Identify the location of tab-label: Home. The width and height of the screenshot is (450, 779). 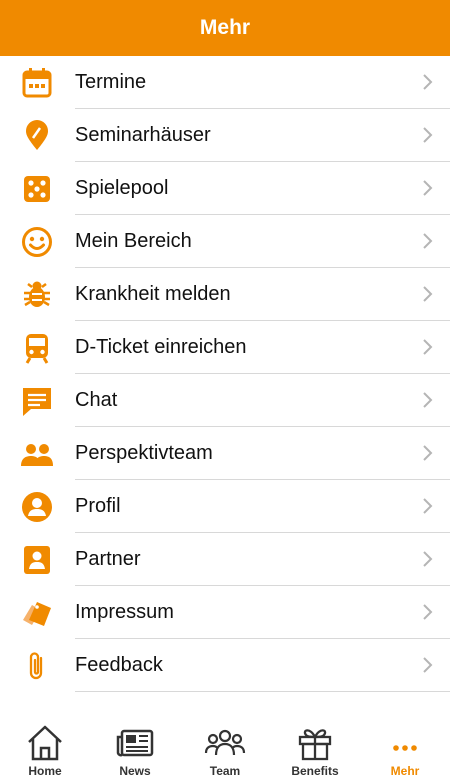
(45, 771).